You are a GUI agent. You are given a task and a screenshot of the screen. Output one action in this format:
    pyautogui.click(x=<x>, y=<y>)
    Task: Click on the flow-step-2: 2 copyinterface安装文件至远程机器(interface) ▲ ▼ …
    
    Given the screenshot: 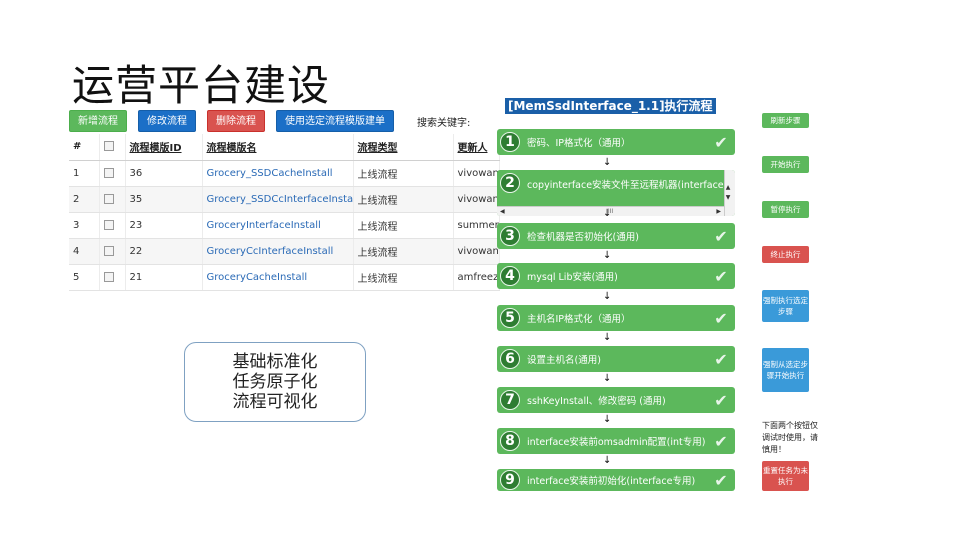 What is the action you would take?
    pyautogui.click(x=616, y=193)
    